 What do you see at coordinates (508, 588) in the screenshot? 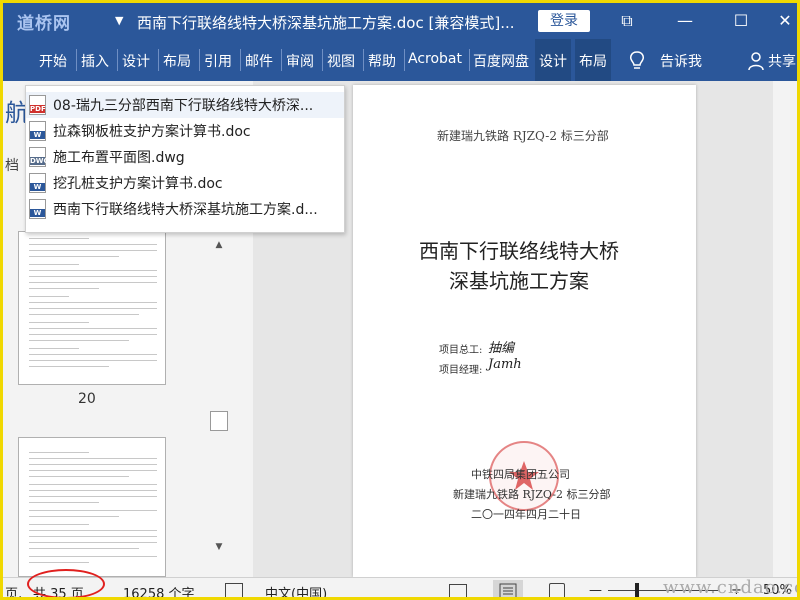
I see `print-layout-icon` at bounding box center [508, 588].